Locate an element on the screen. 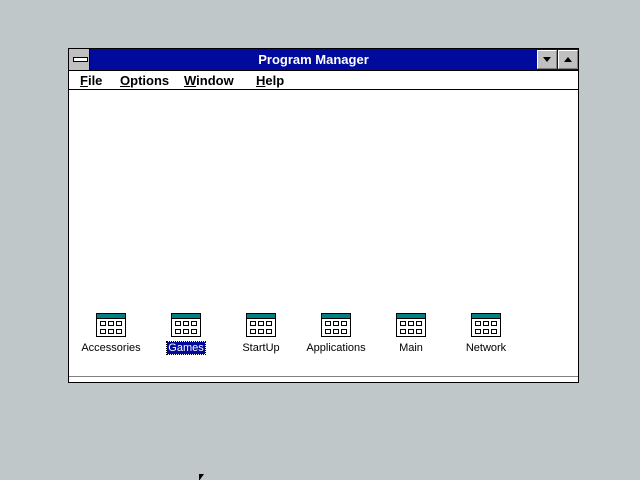  minimize-button is located at coordinates (547, 59).